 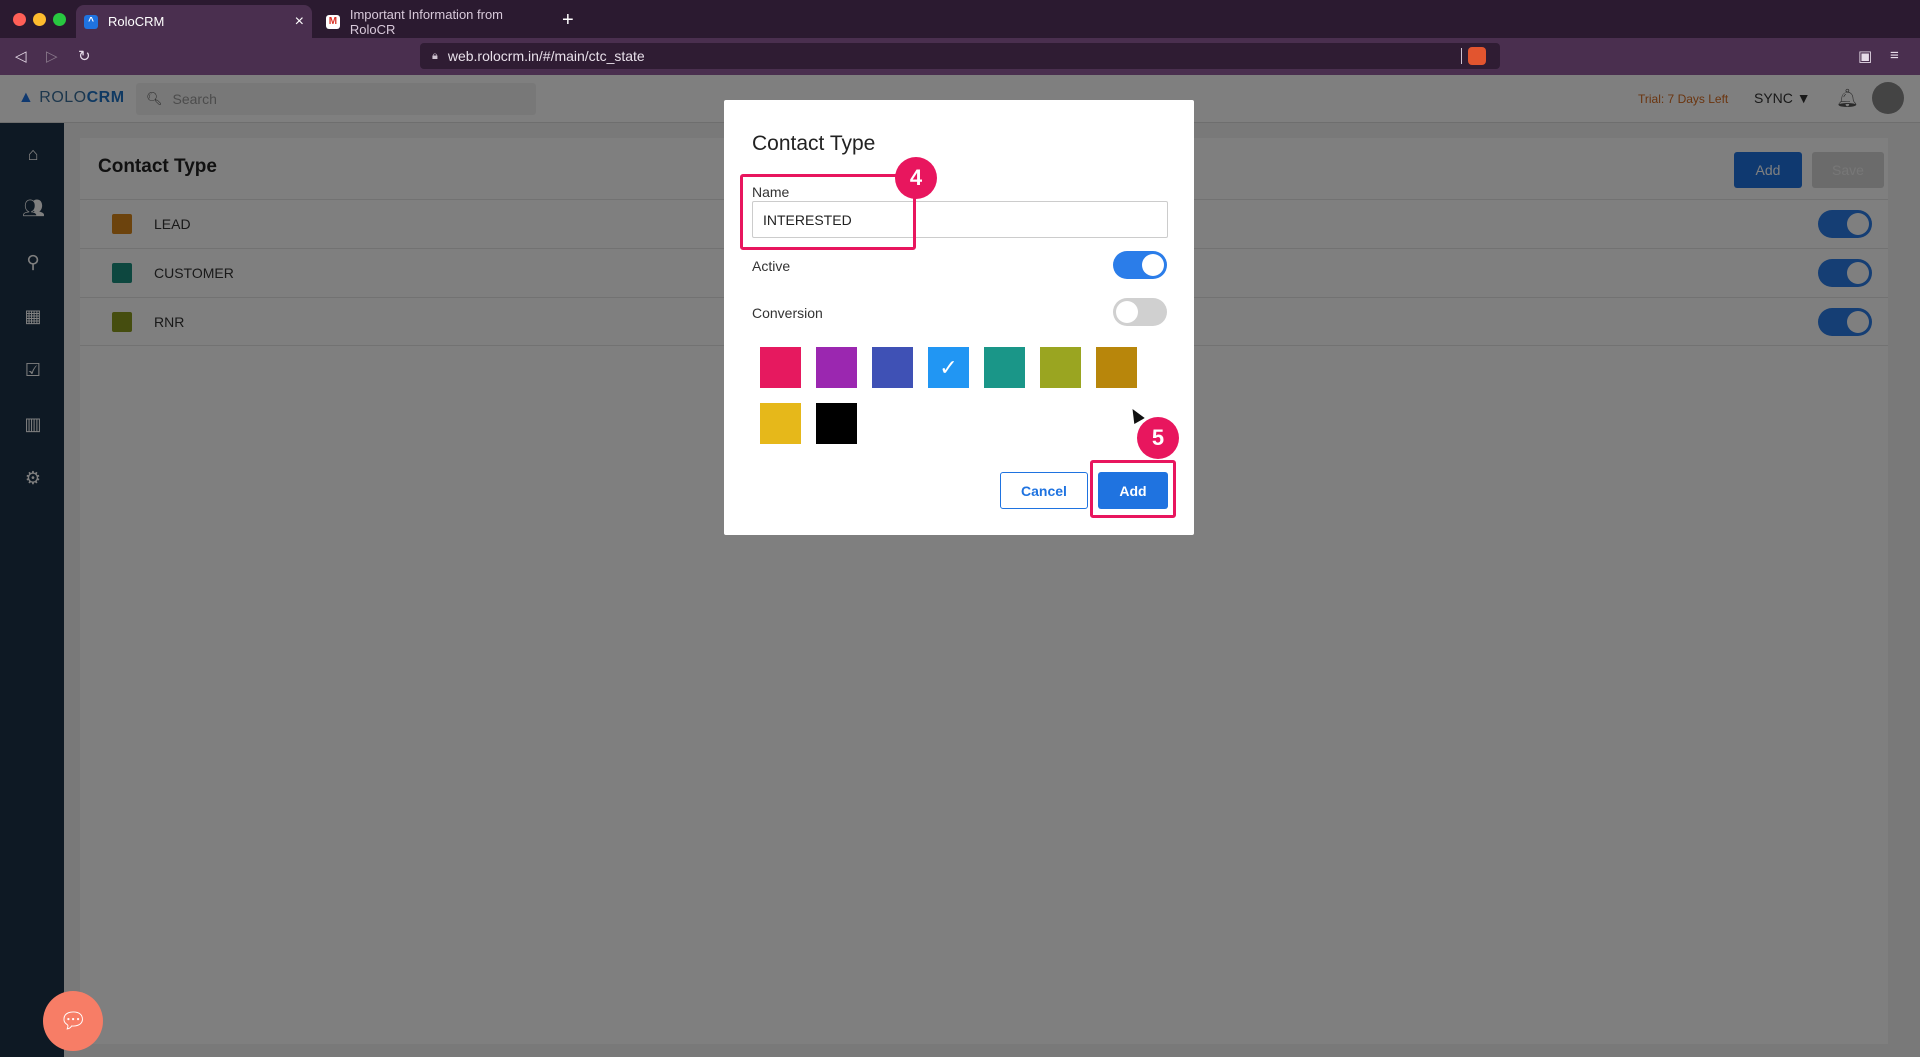 What do you see at coordinates (1894, 55) in the screenshot?
I see `menu-icon: ≡` at bounding box center [1894, 55].